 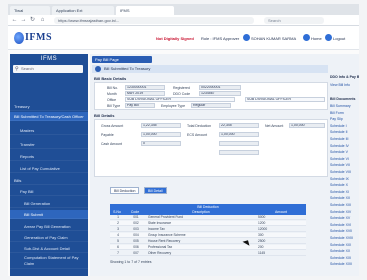 What do you see at coordinates (145, 93) in the screenshot?
I see `month-field: MAY 2019` at bounding box center [145, 93].